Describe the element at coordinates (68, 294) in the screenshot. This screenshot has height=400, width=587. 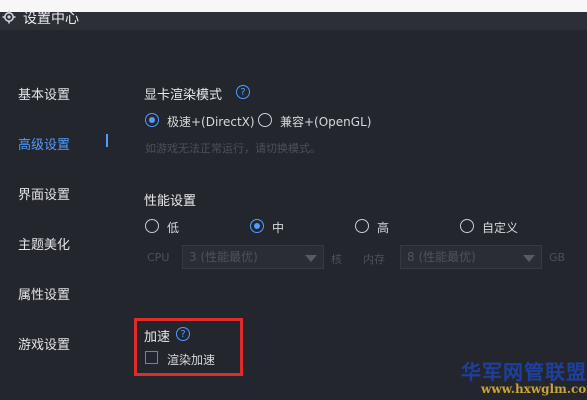
I see `sidebar-item-properties: 属性设置` at that location.